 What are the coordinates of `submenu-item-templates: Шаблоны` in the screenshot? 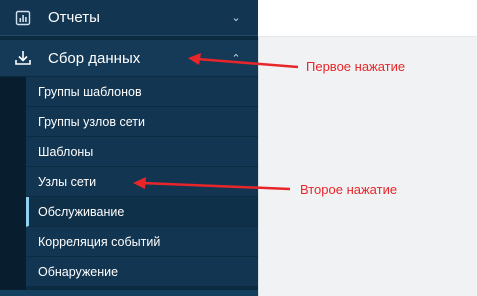 It's located at (142, 152).